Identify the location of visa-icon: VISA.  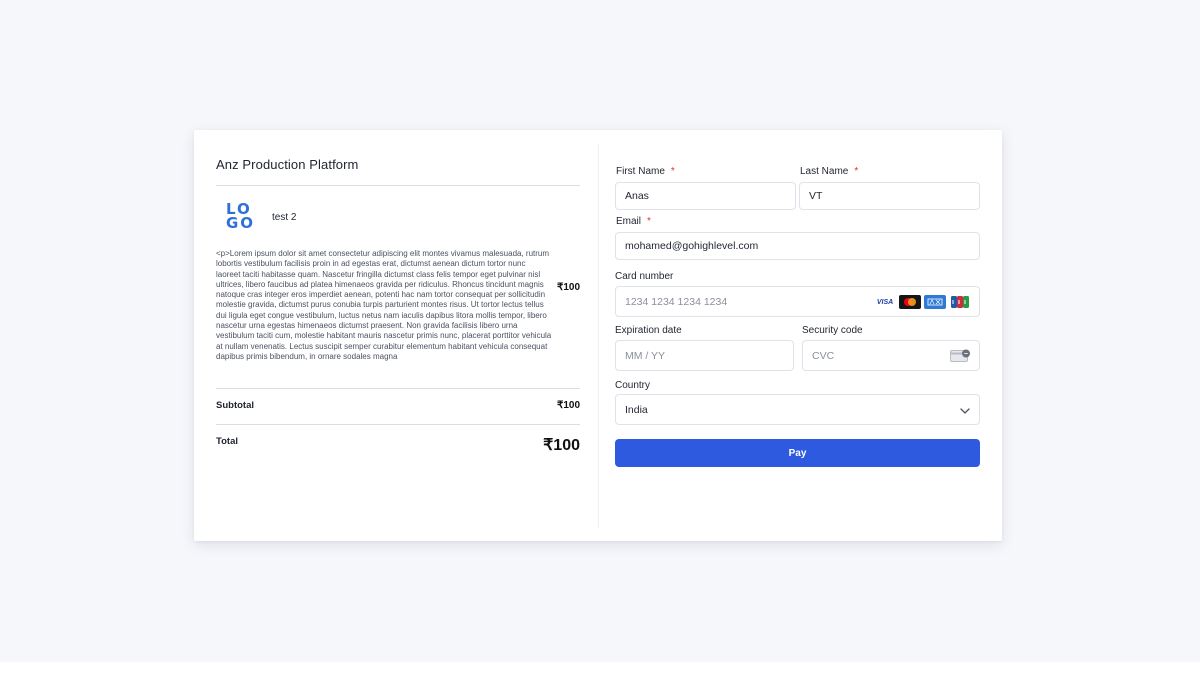
(885, 302).